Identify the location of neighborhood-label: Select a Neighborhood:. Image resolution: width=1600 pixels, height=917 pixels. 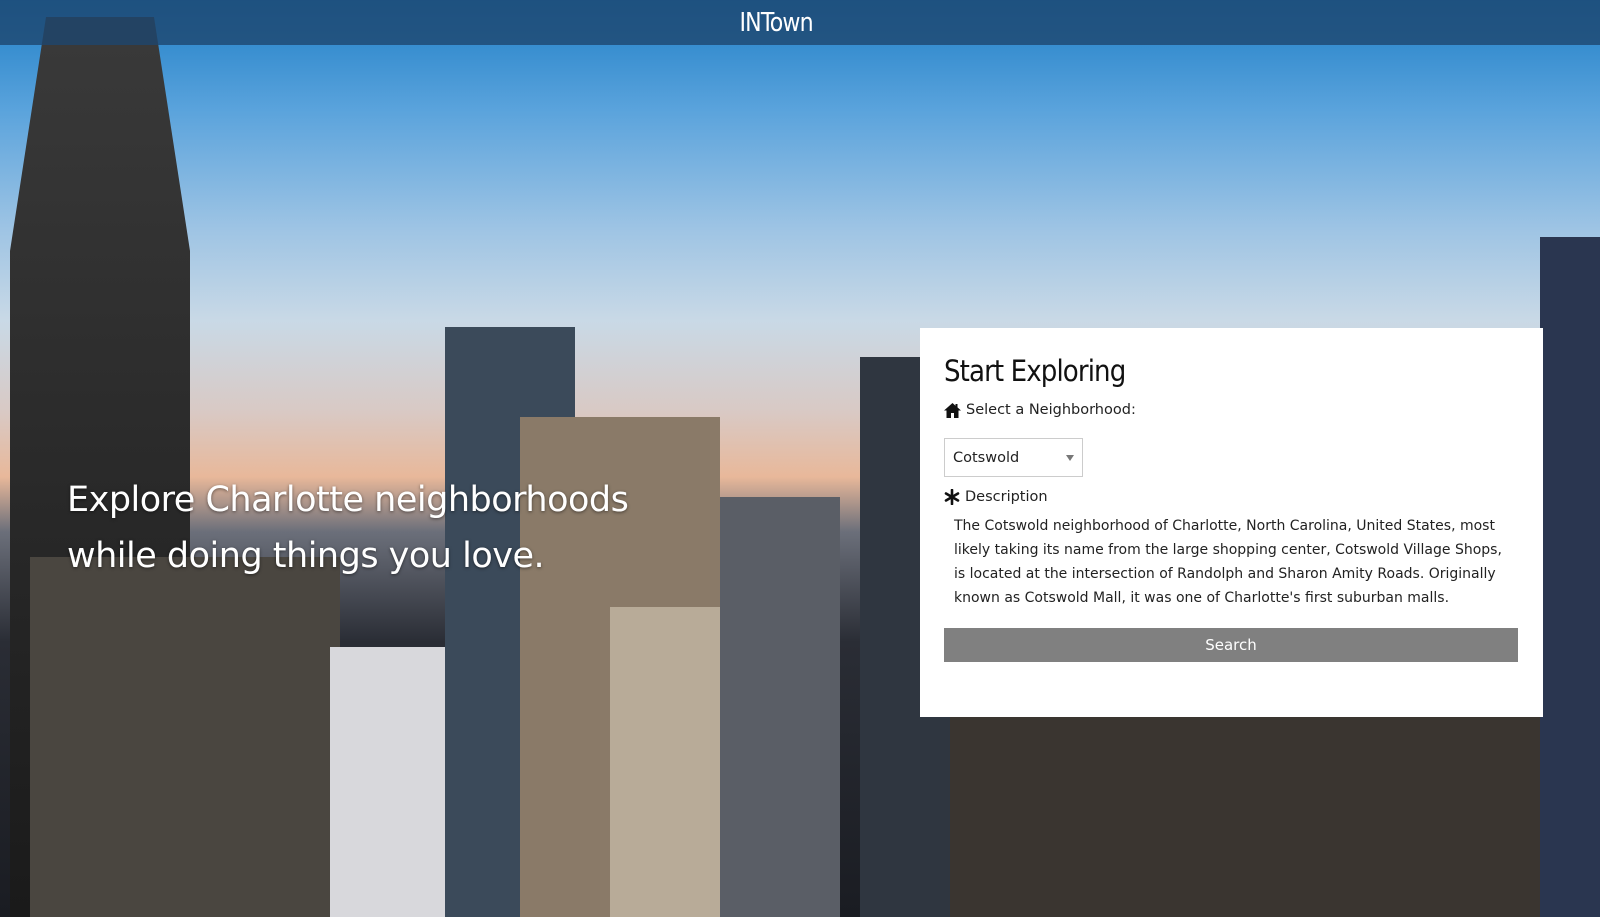
(1231, 410).